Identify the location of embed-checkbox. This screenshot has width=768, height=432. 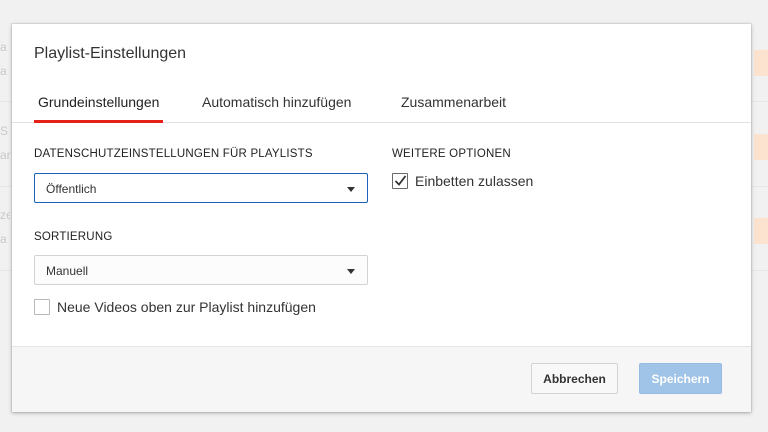
(400, 181).